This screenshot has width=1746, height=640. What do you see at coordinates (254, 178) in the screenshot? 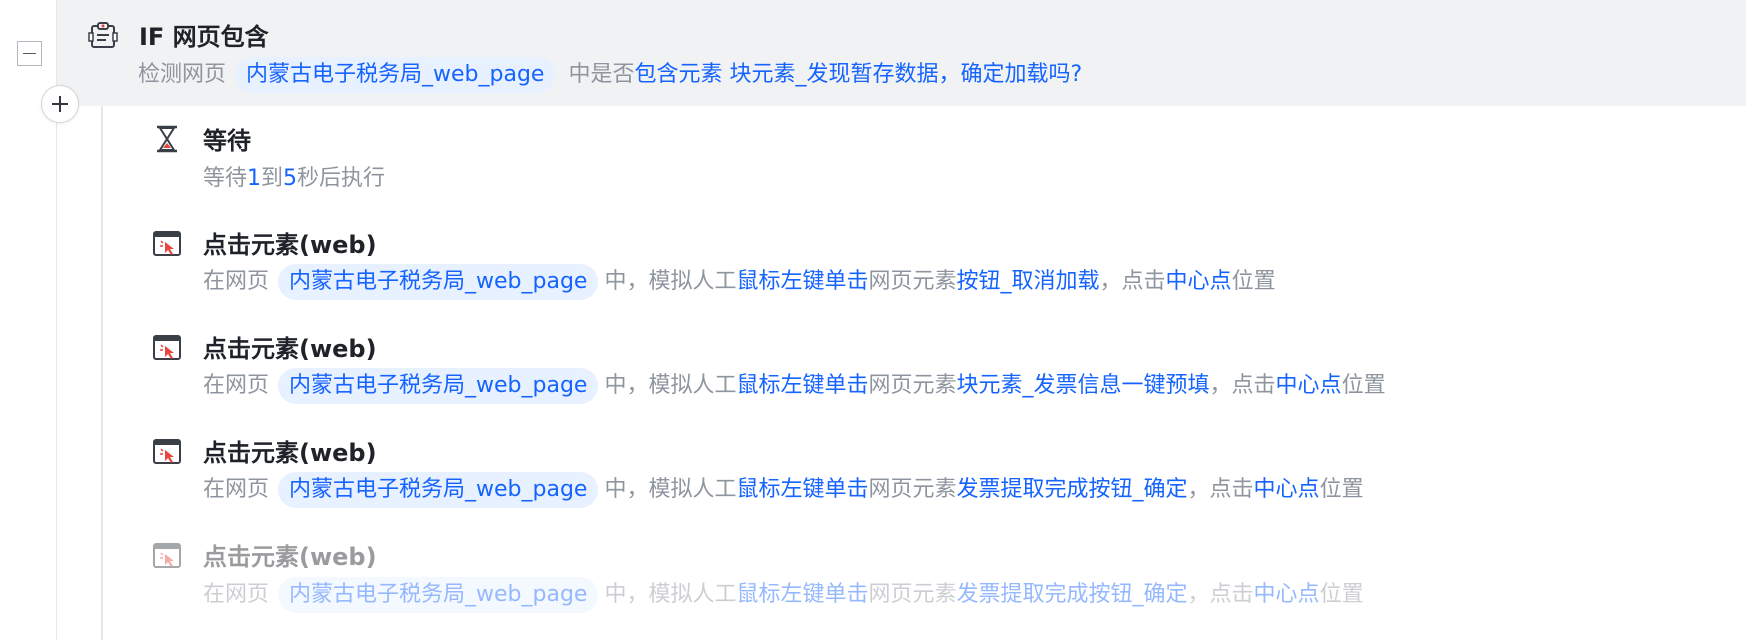
I see `wait-min-value: 1` at bounding box center [254, 178].